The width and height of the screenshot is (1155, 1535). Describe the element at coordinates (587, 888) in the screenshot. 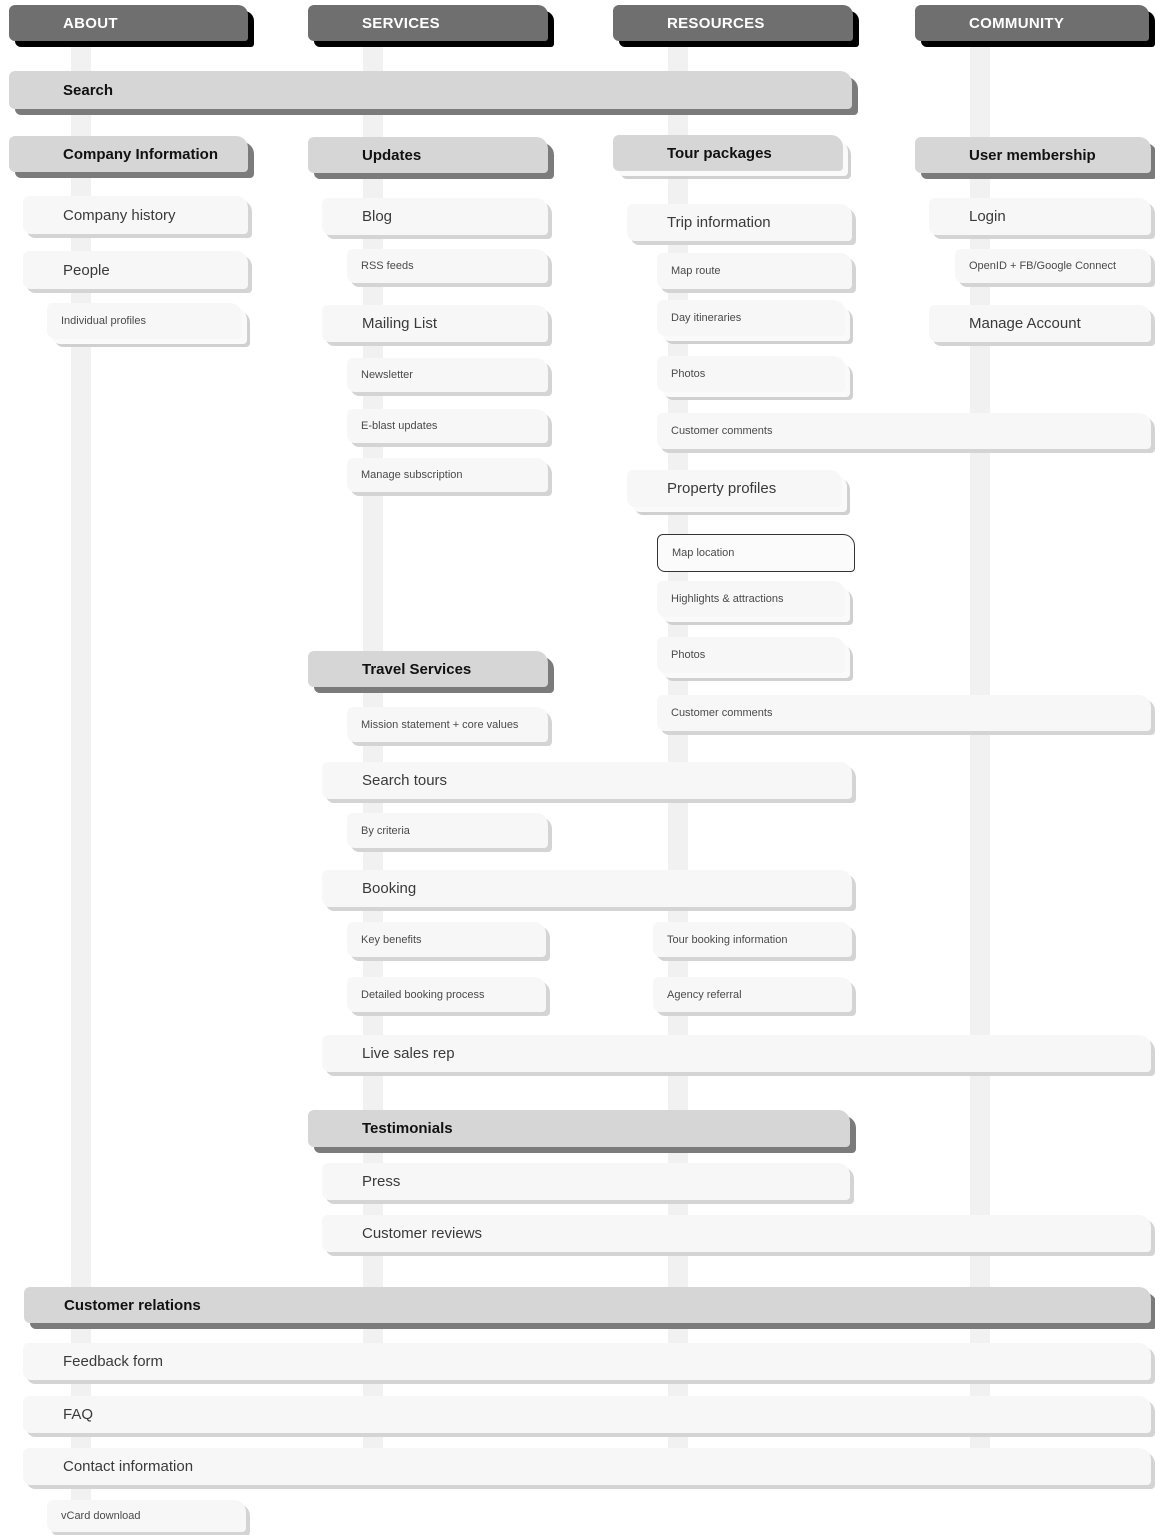

I see `booking-node: Booking` at that location.